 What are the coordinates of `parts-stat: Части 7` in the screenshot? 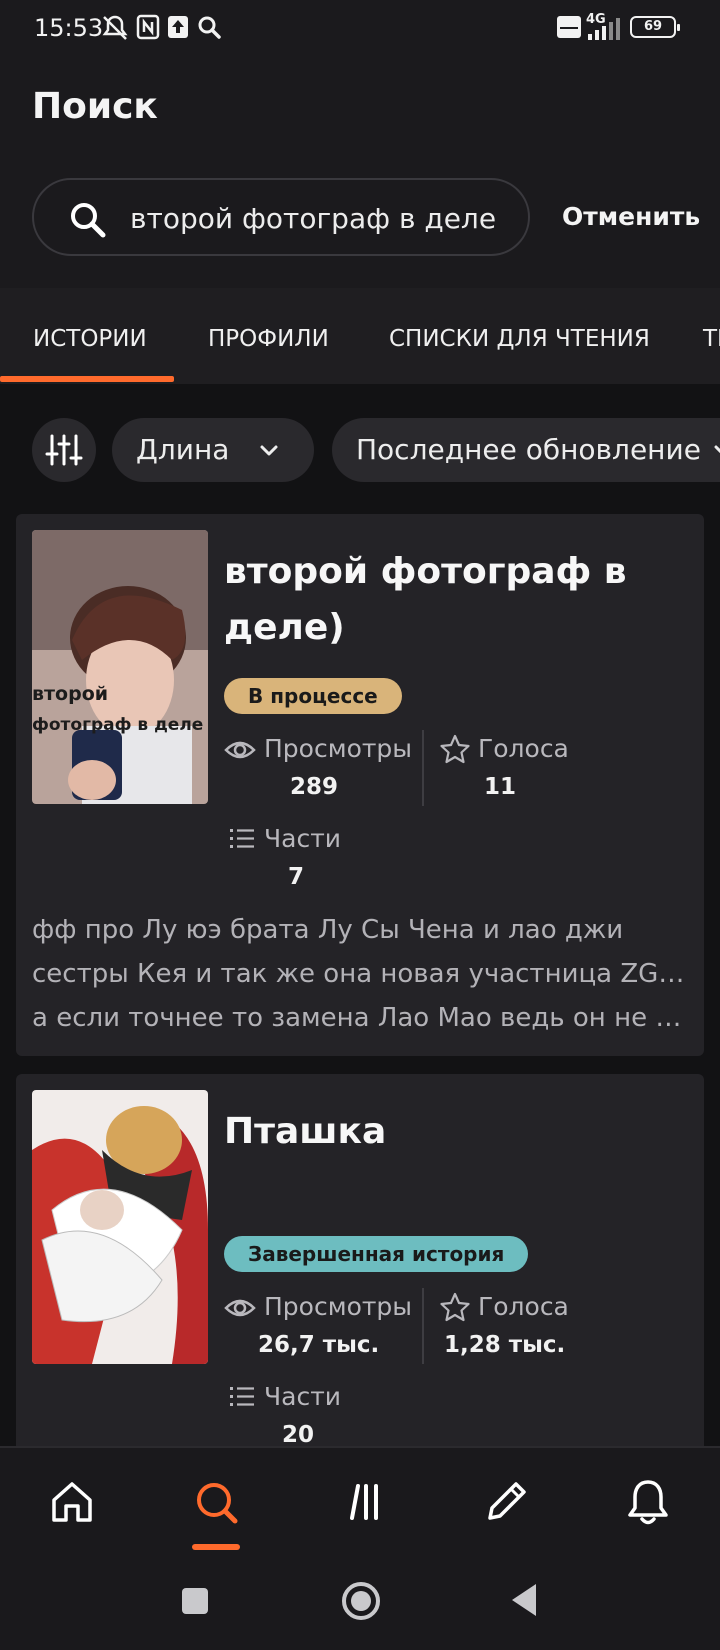 It's located at (323, 864).